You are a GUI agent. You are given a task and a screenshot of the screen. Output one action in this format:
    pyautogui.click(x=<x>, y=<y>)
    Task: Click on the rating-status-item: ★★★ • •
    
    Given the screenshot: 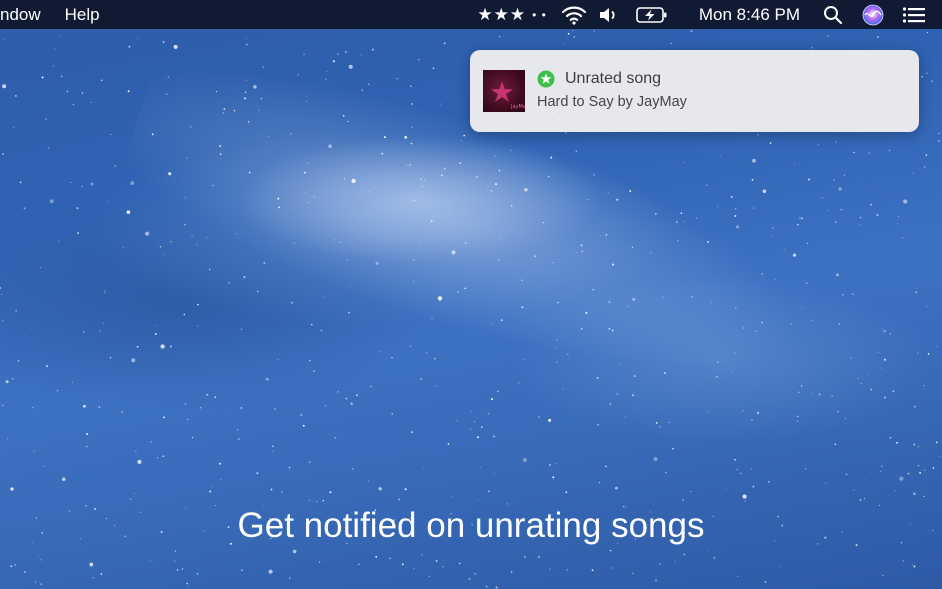 What is the action you would take?
    pyautogui.click(x=511, y=14)
    